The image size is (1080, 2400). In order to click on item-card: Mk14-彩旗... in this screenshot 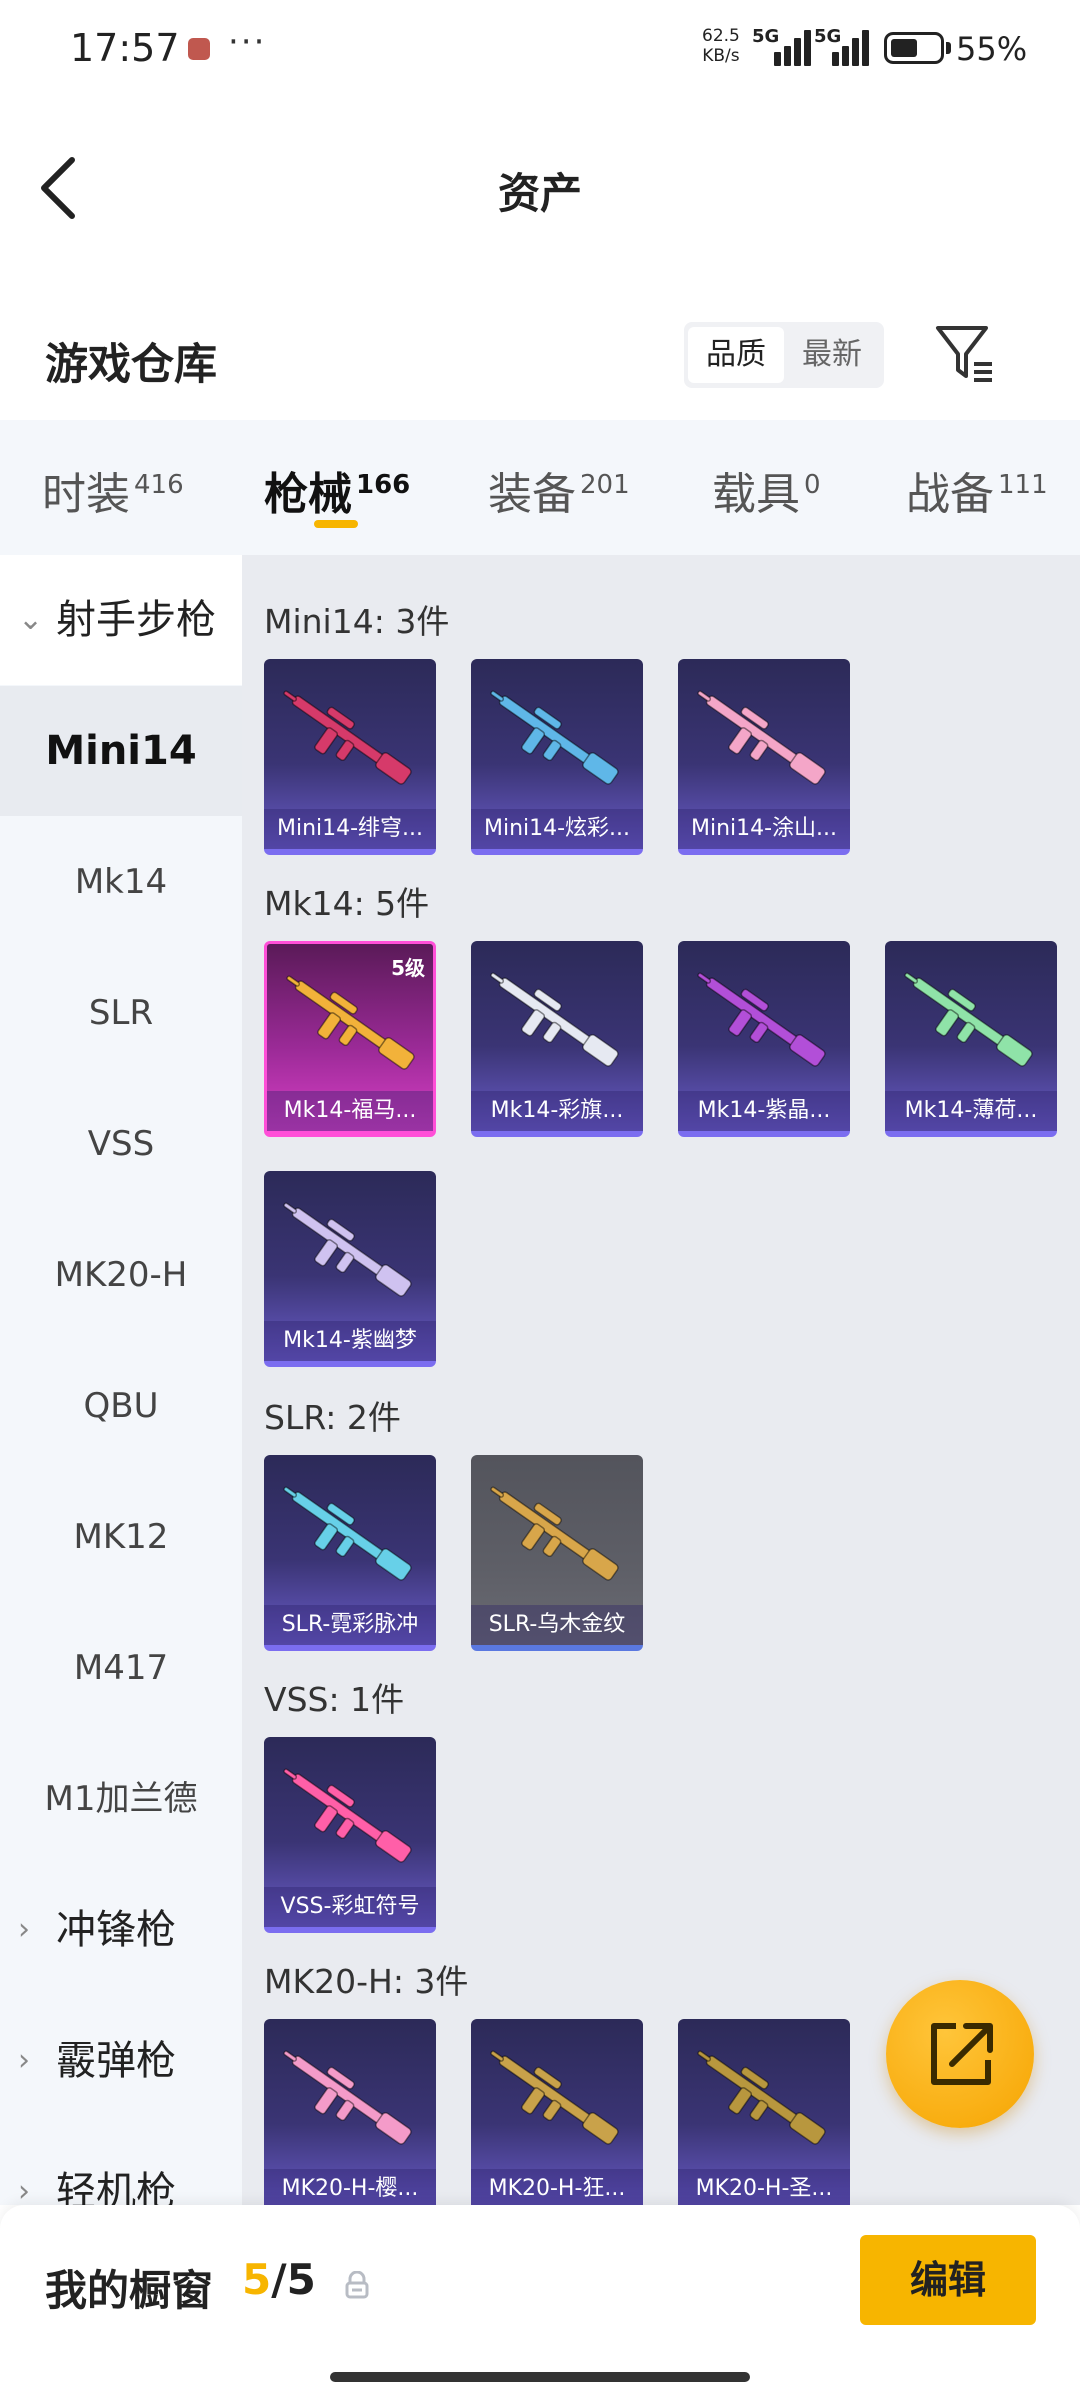, I will do `click(557, 1039)`.